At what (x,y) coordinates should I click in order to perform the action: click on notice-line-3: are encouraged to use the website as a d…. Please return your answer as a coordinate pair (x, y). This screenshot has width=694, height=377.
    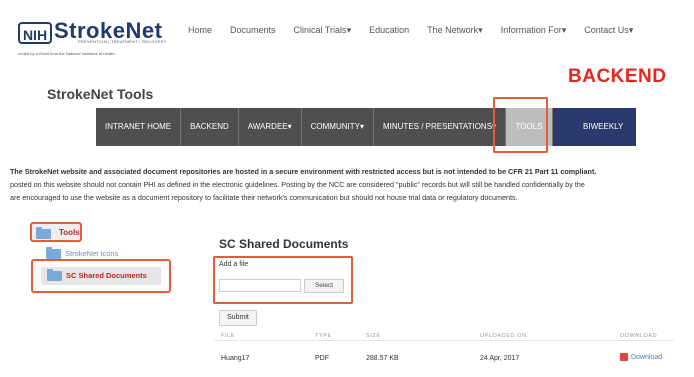
    Looking at the image, I should click on (264, 197).